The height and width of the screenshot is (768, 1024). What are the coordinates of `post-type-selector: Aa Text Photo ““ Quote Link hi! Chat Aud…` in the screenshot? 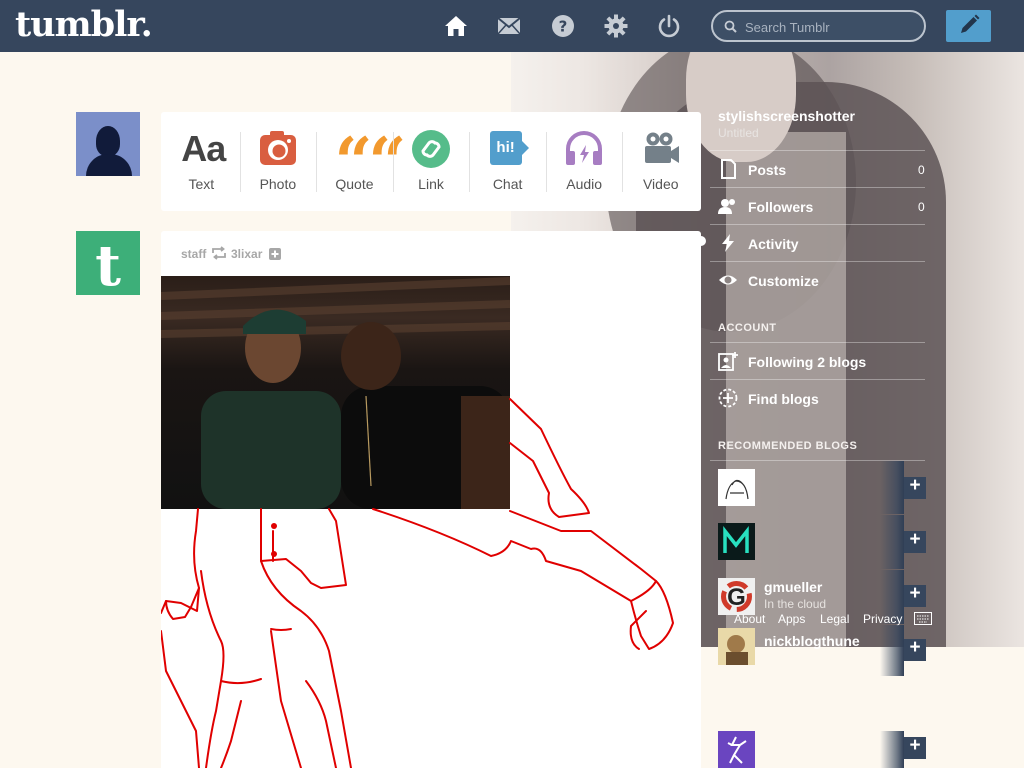 It's located at (431, 161).